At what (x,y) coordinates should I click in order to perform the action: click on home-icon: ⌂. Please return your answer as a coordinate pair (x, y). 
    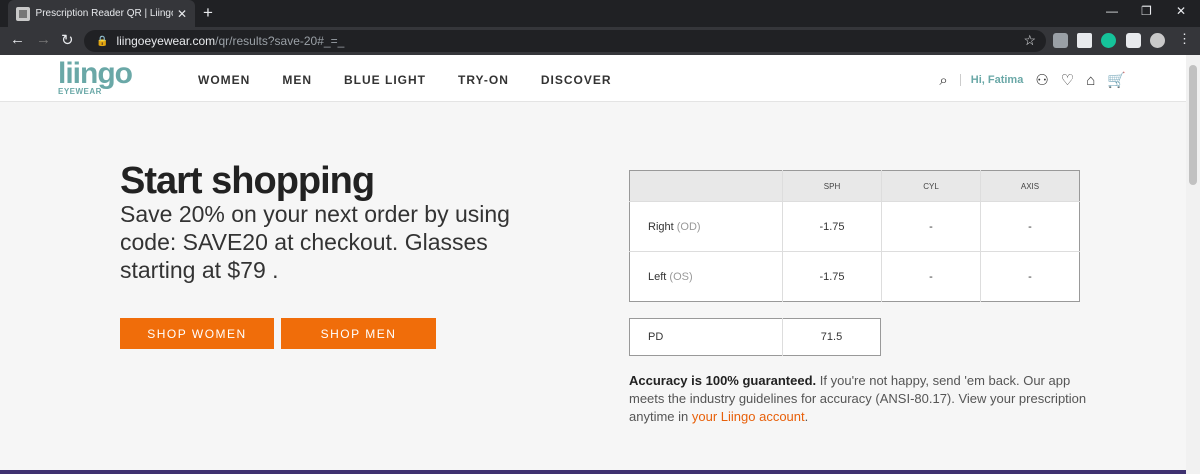
    Looking at the image, I should click on (1090, 80).